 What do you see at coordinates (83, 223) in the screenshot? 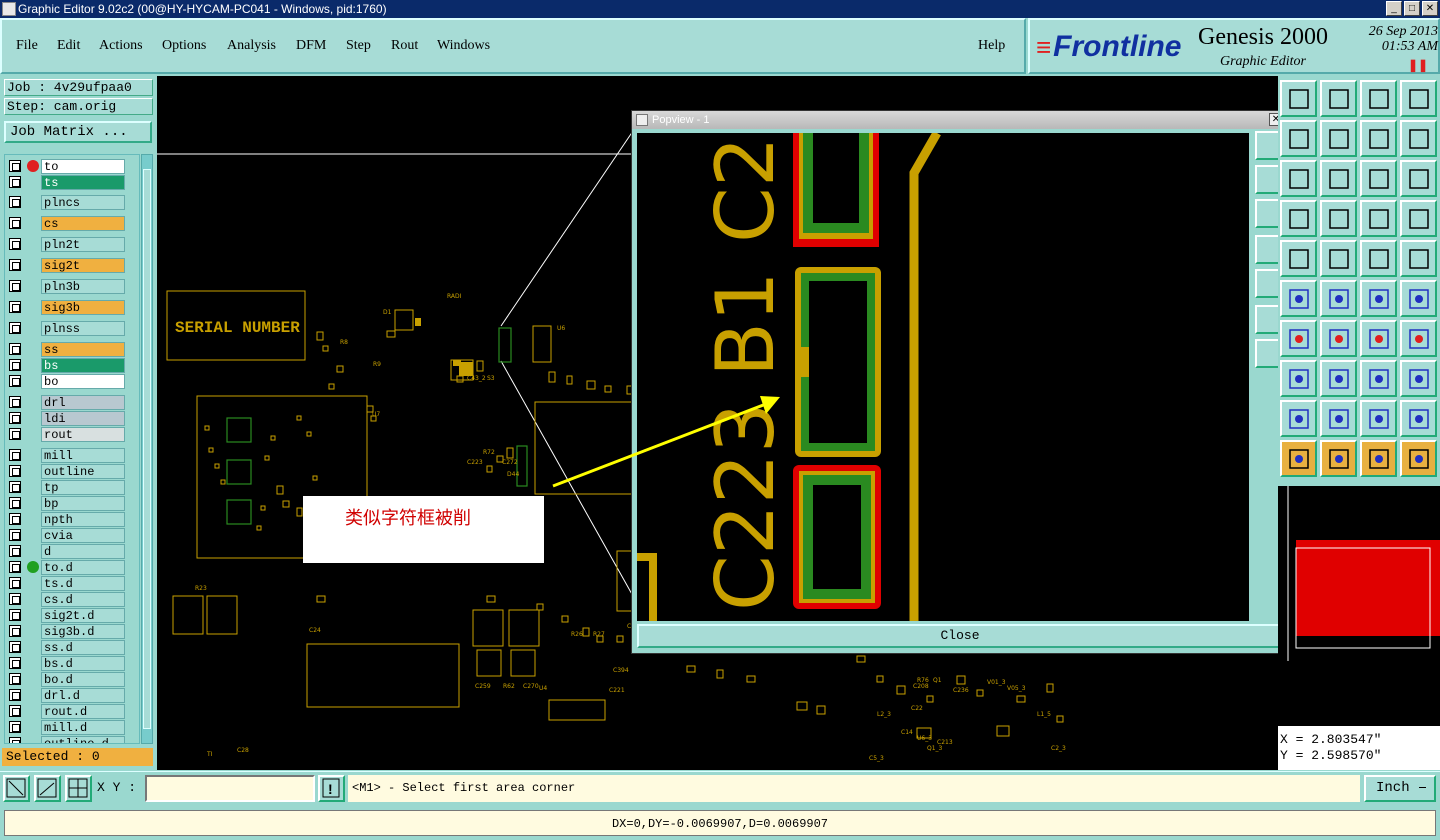
I see `layer-name: cs` at bounding box center [83, 223].